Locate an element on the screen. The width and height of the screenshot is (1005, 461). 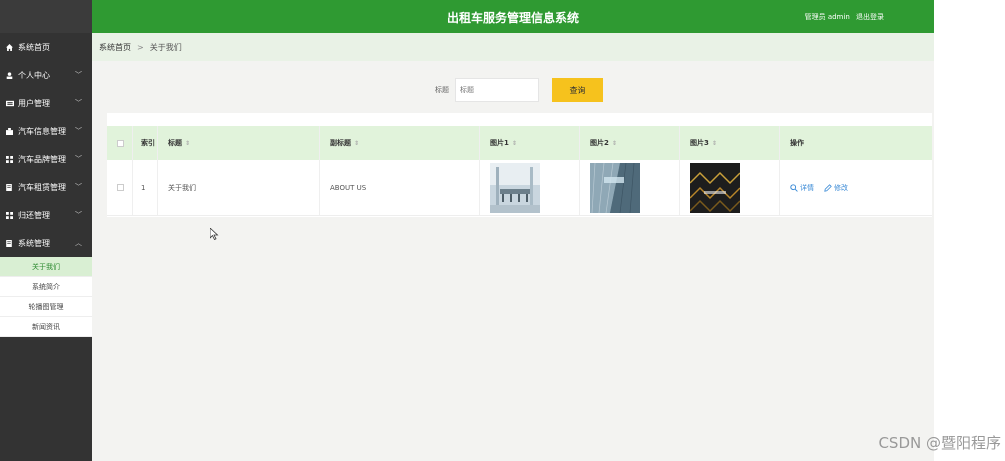
edit-label: 修改 is located at coordinates (841, 187).